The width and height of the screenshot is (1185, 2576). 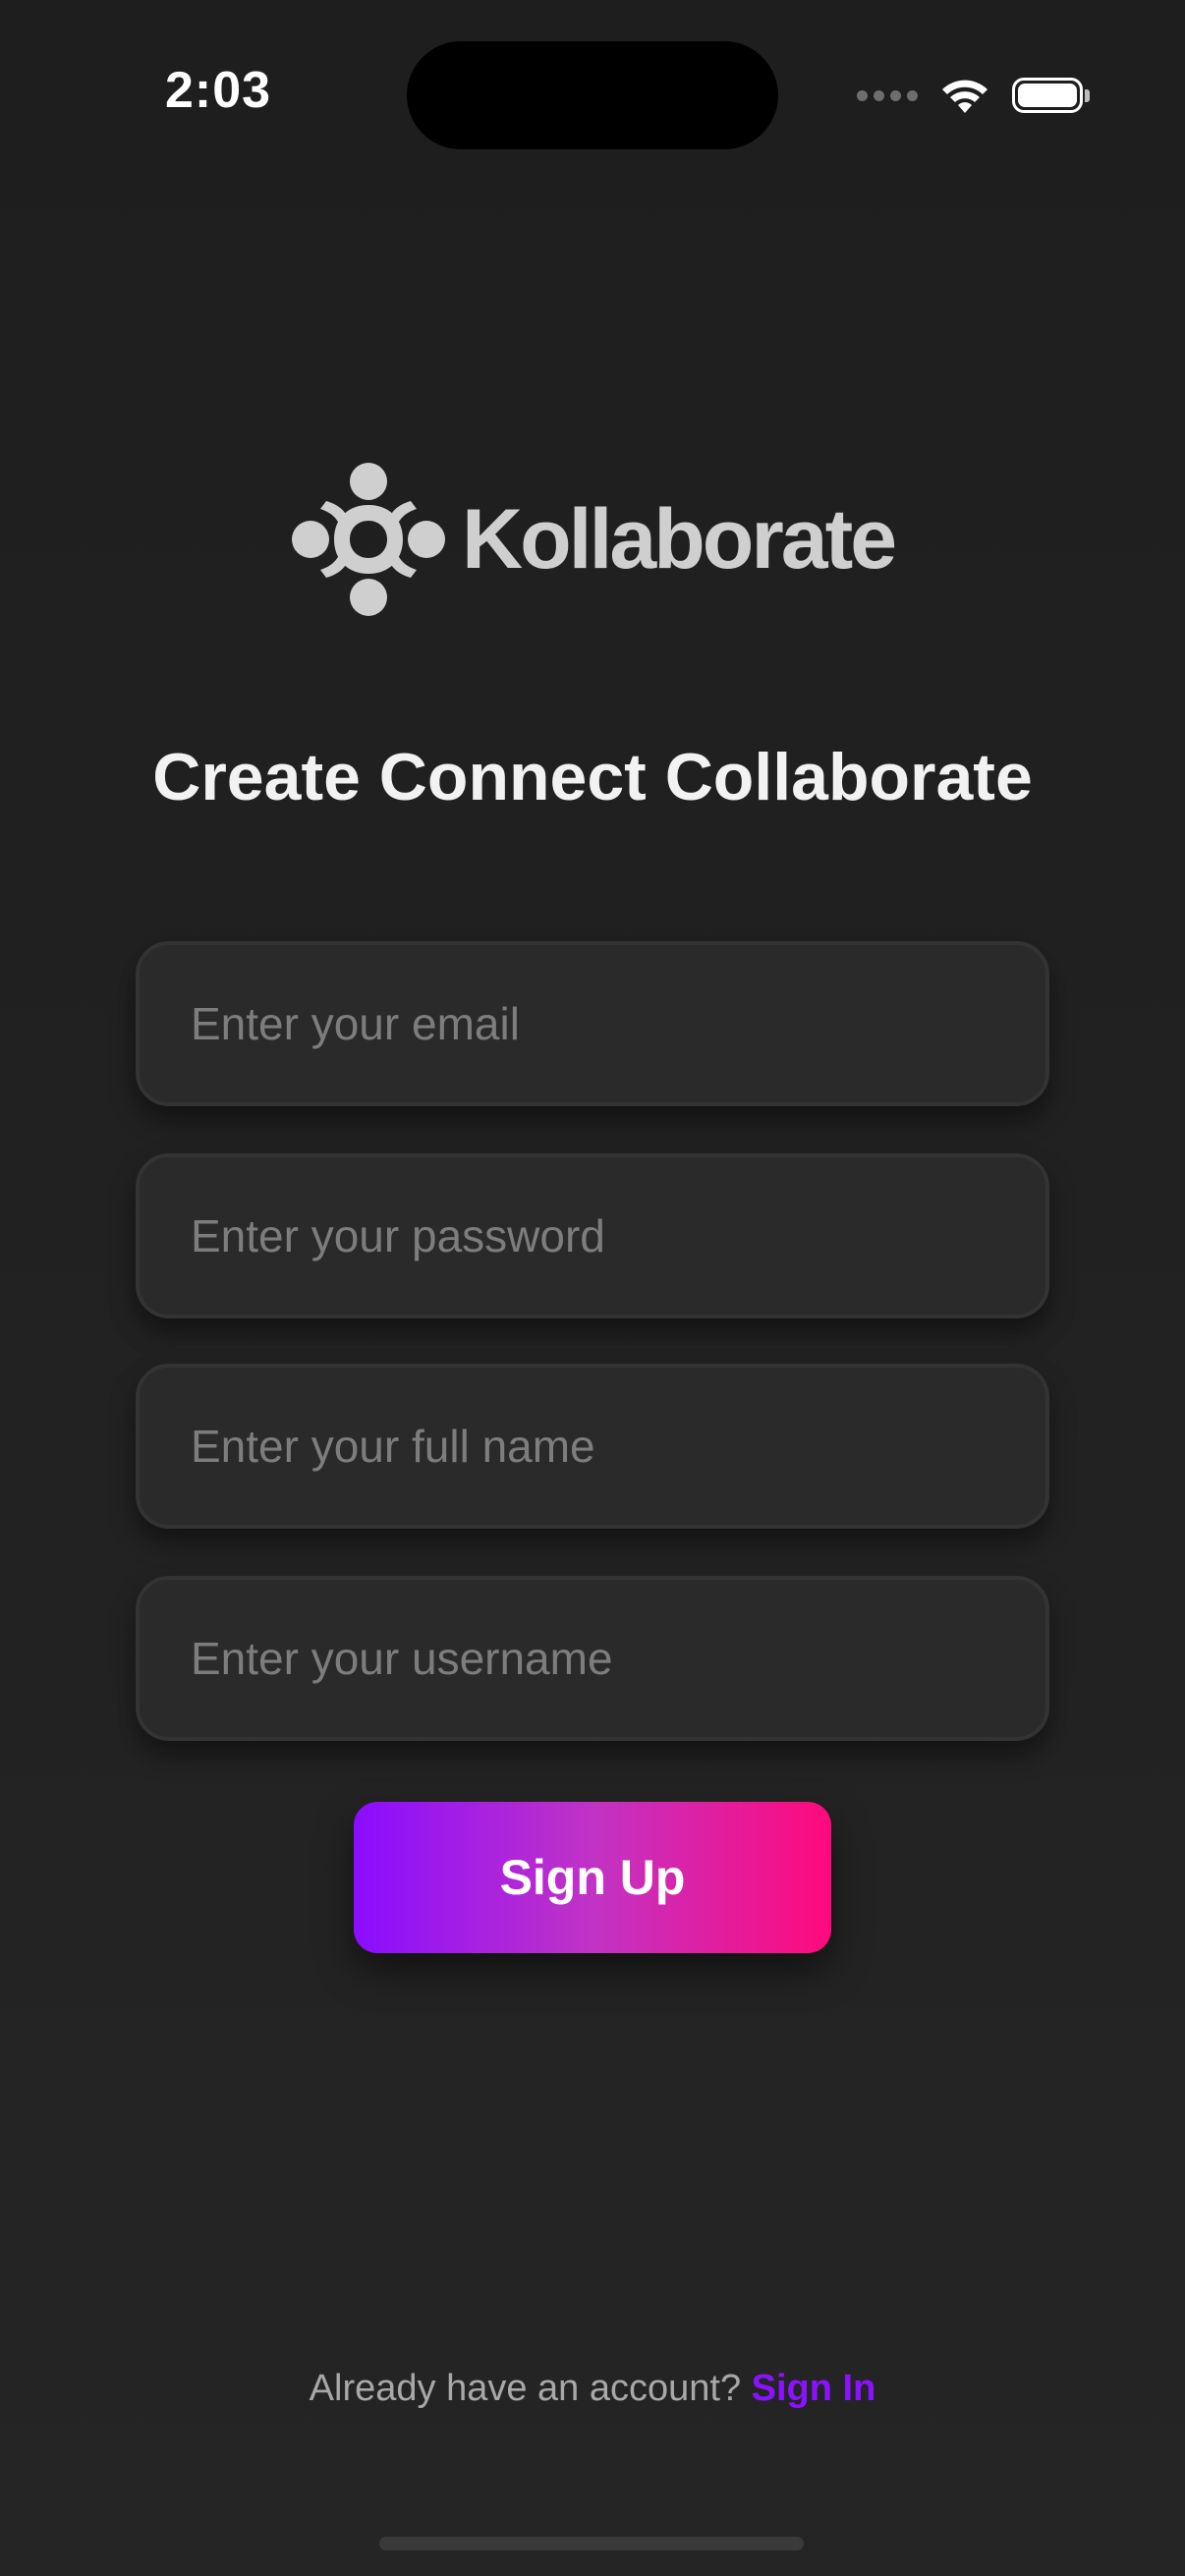 I want to click on username-field-container, so click(x=592, y=1658).